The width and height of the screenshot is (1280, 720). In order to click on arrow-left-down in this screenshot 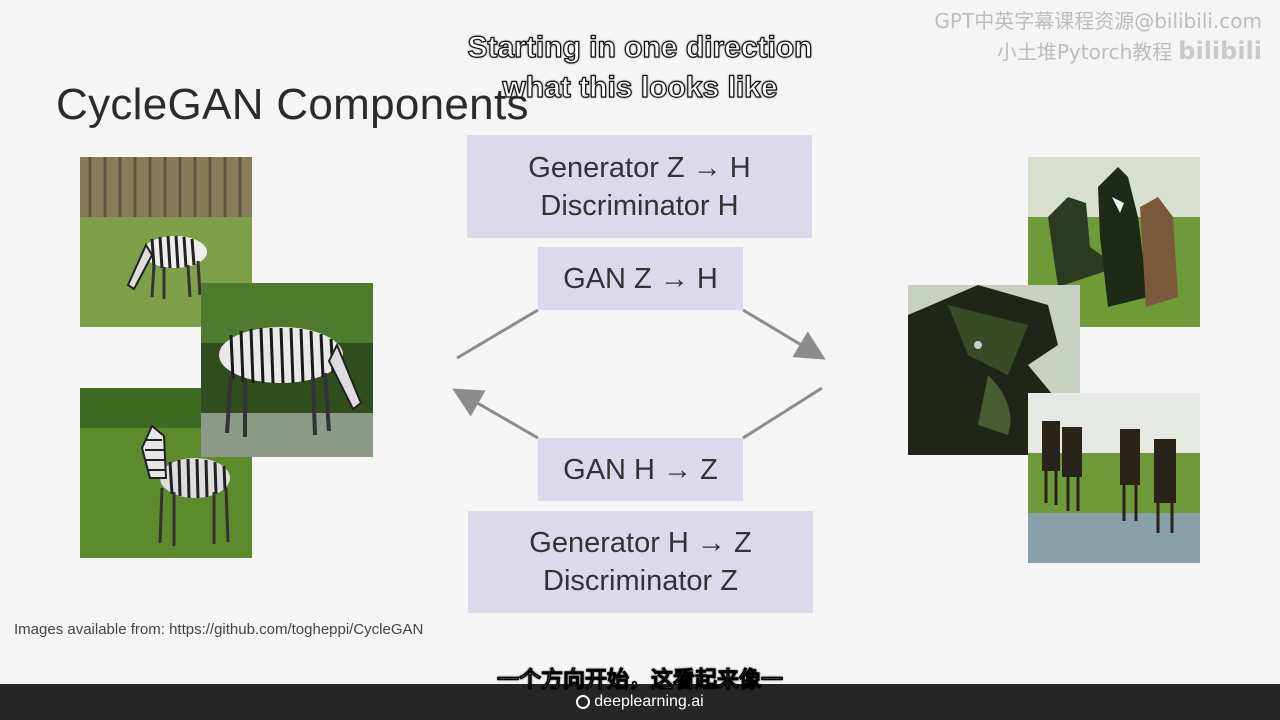, I will do `click(495, 414)`.